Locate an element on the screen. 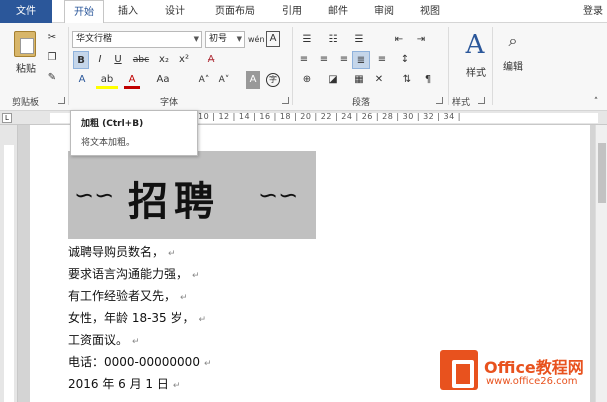 This screenshot has width=607, height=402. paragraph-group-label: 段落 is located at coordinates (361, 103).